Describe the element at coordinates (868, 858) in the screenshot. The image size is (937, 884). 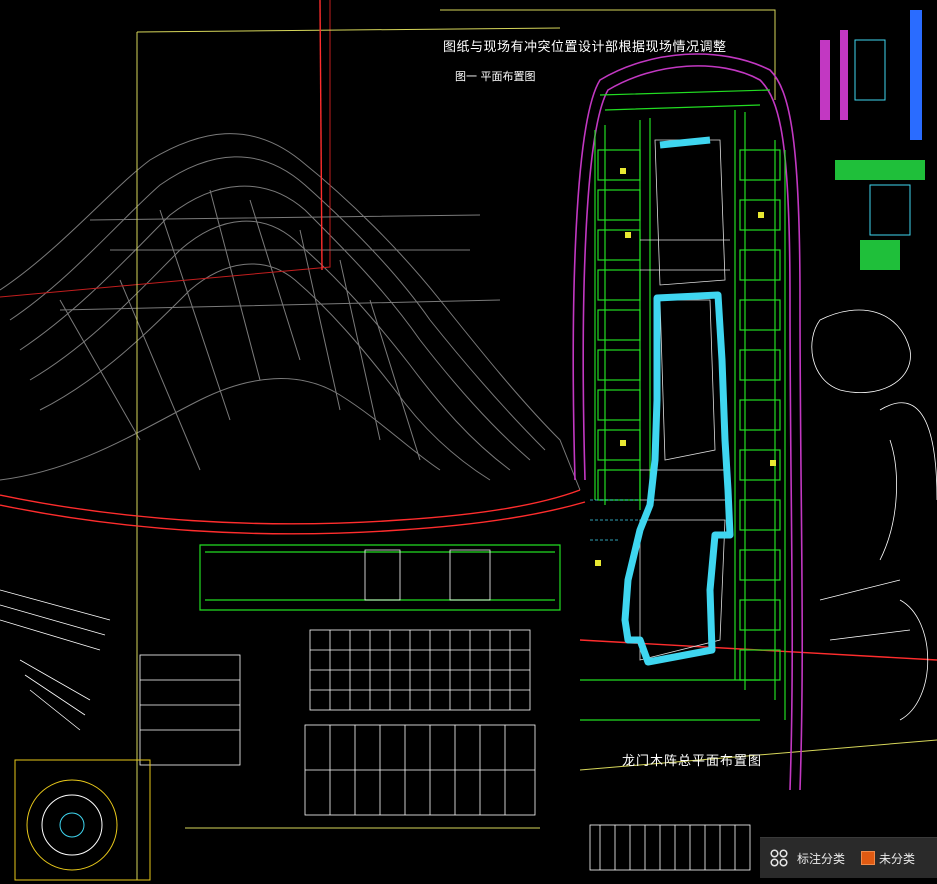
I see `orange-swatch-icon` at that location.